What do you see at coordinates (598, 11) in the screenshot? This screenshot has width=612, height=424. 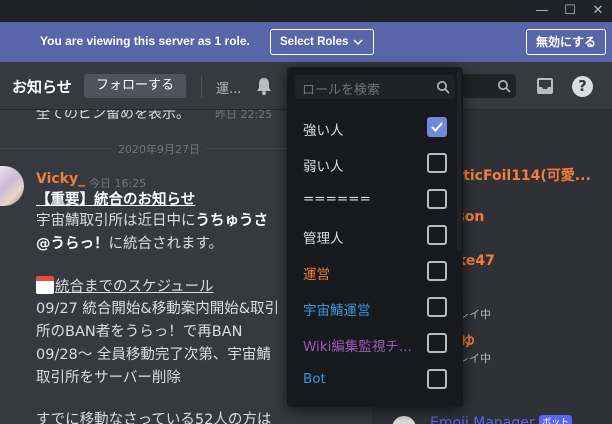 I see `close-button: ✕` at bounding box center [598, 11].